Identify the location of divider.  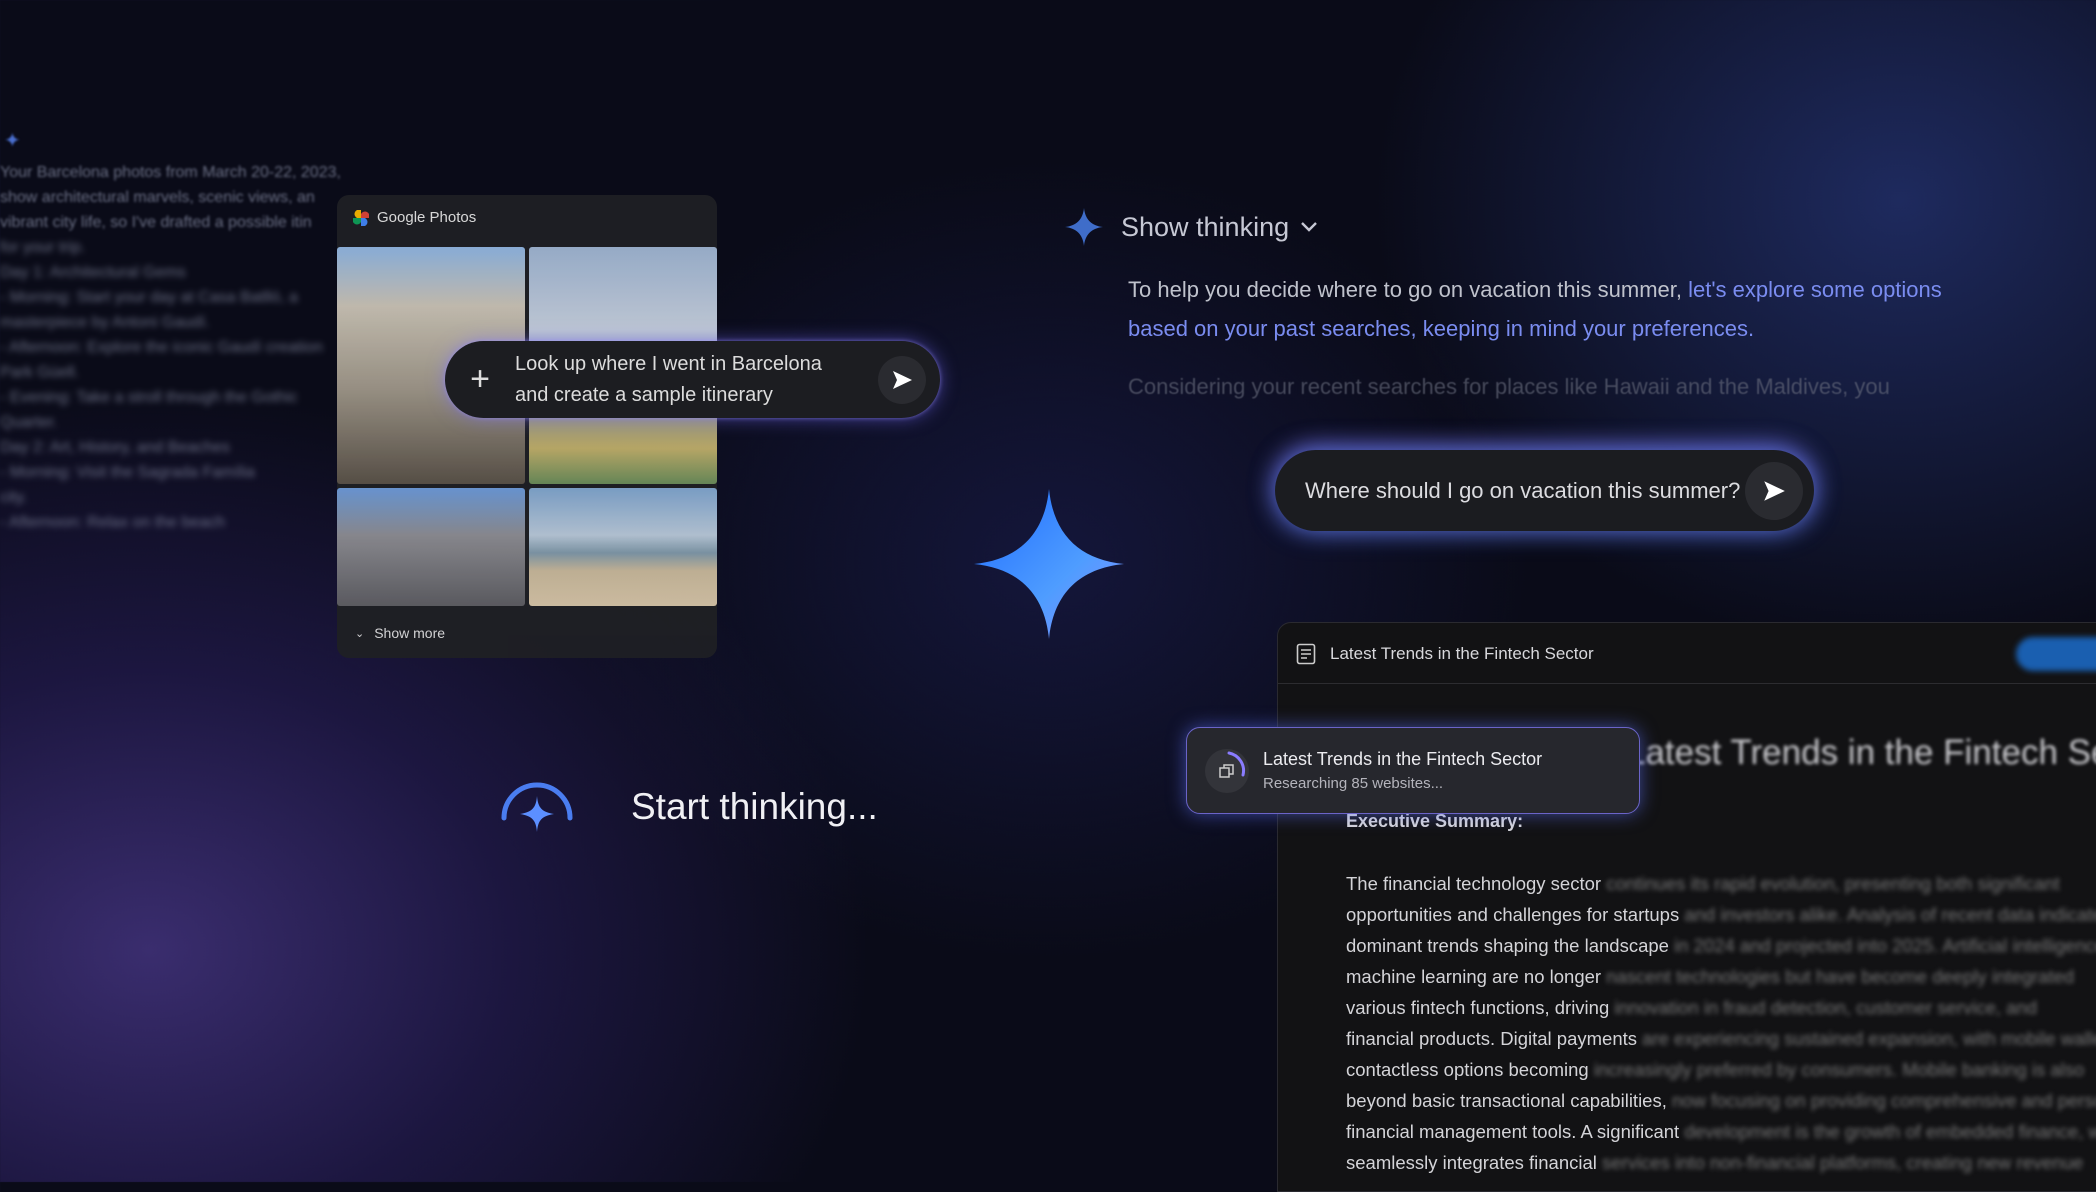
(1687, 683).